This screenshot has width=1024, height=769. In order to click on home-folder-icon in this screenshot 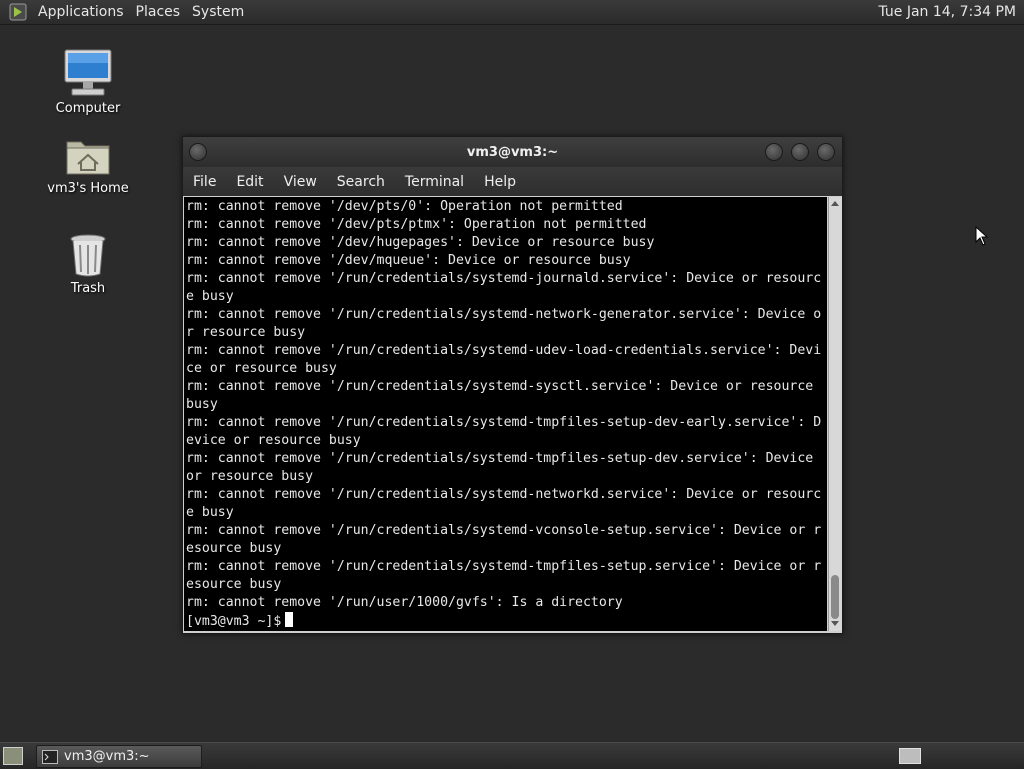, I will do `click(88, 158)`.